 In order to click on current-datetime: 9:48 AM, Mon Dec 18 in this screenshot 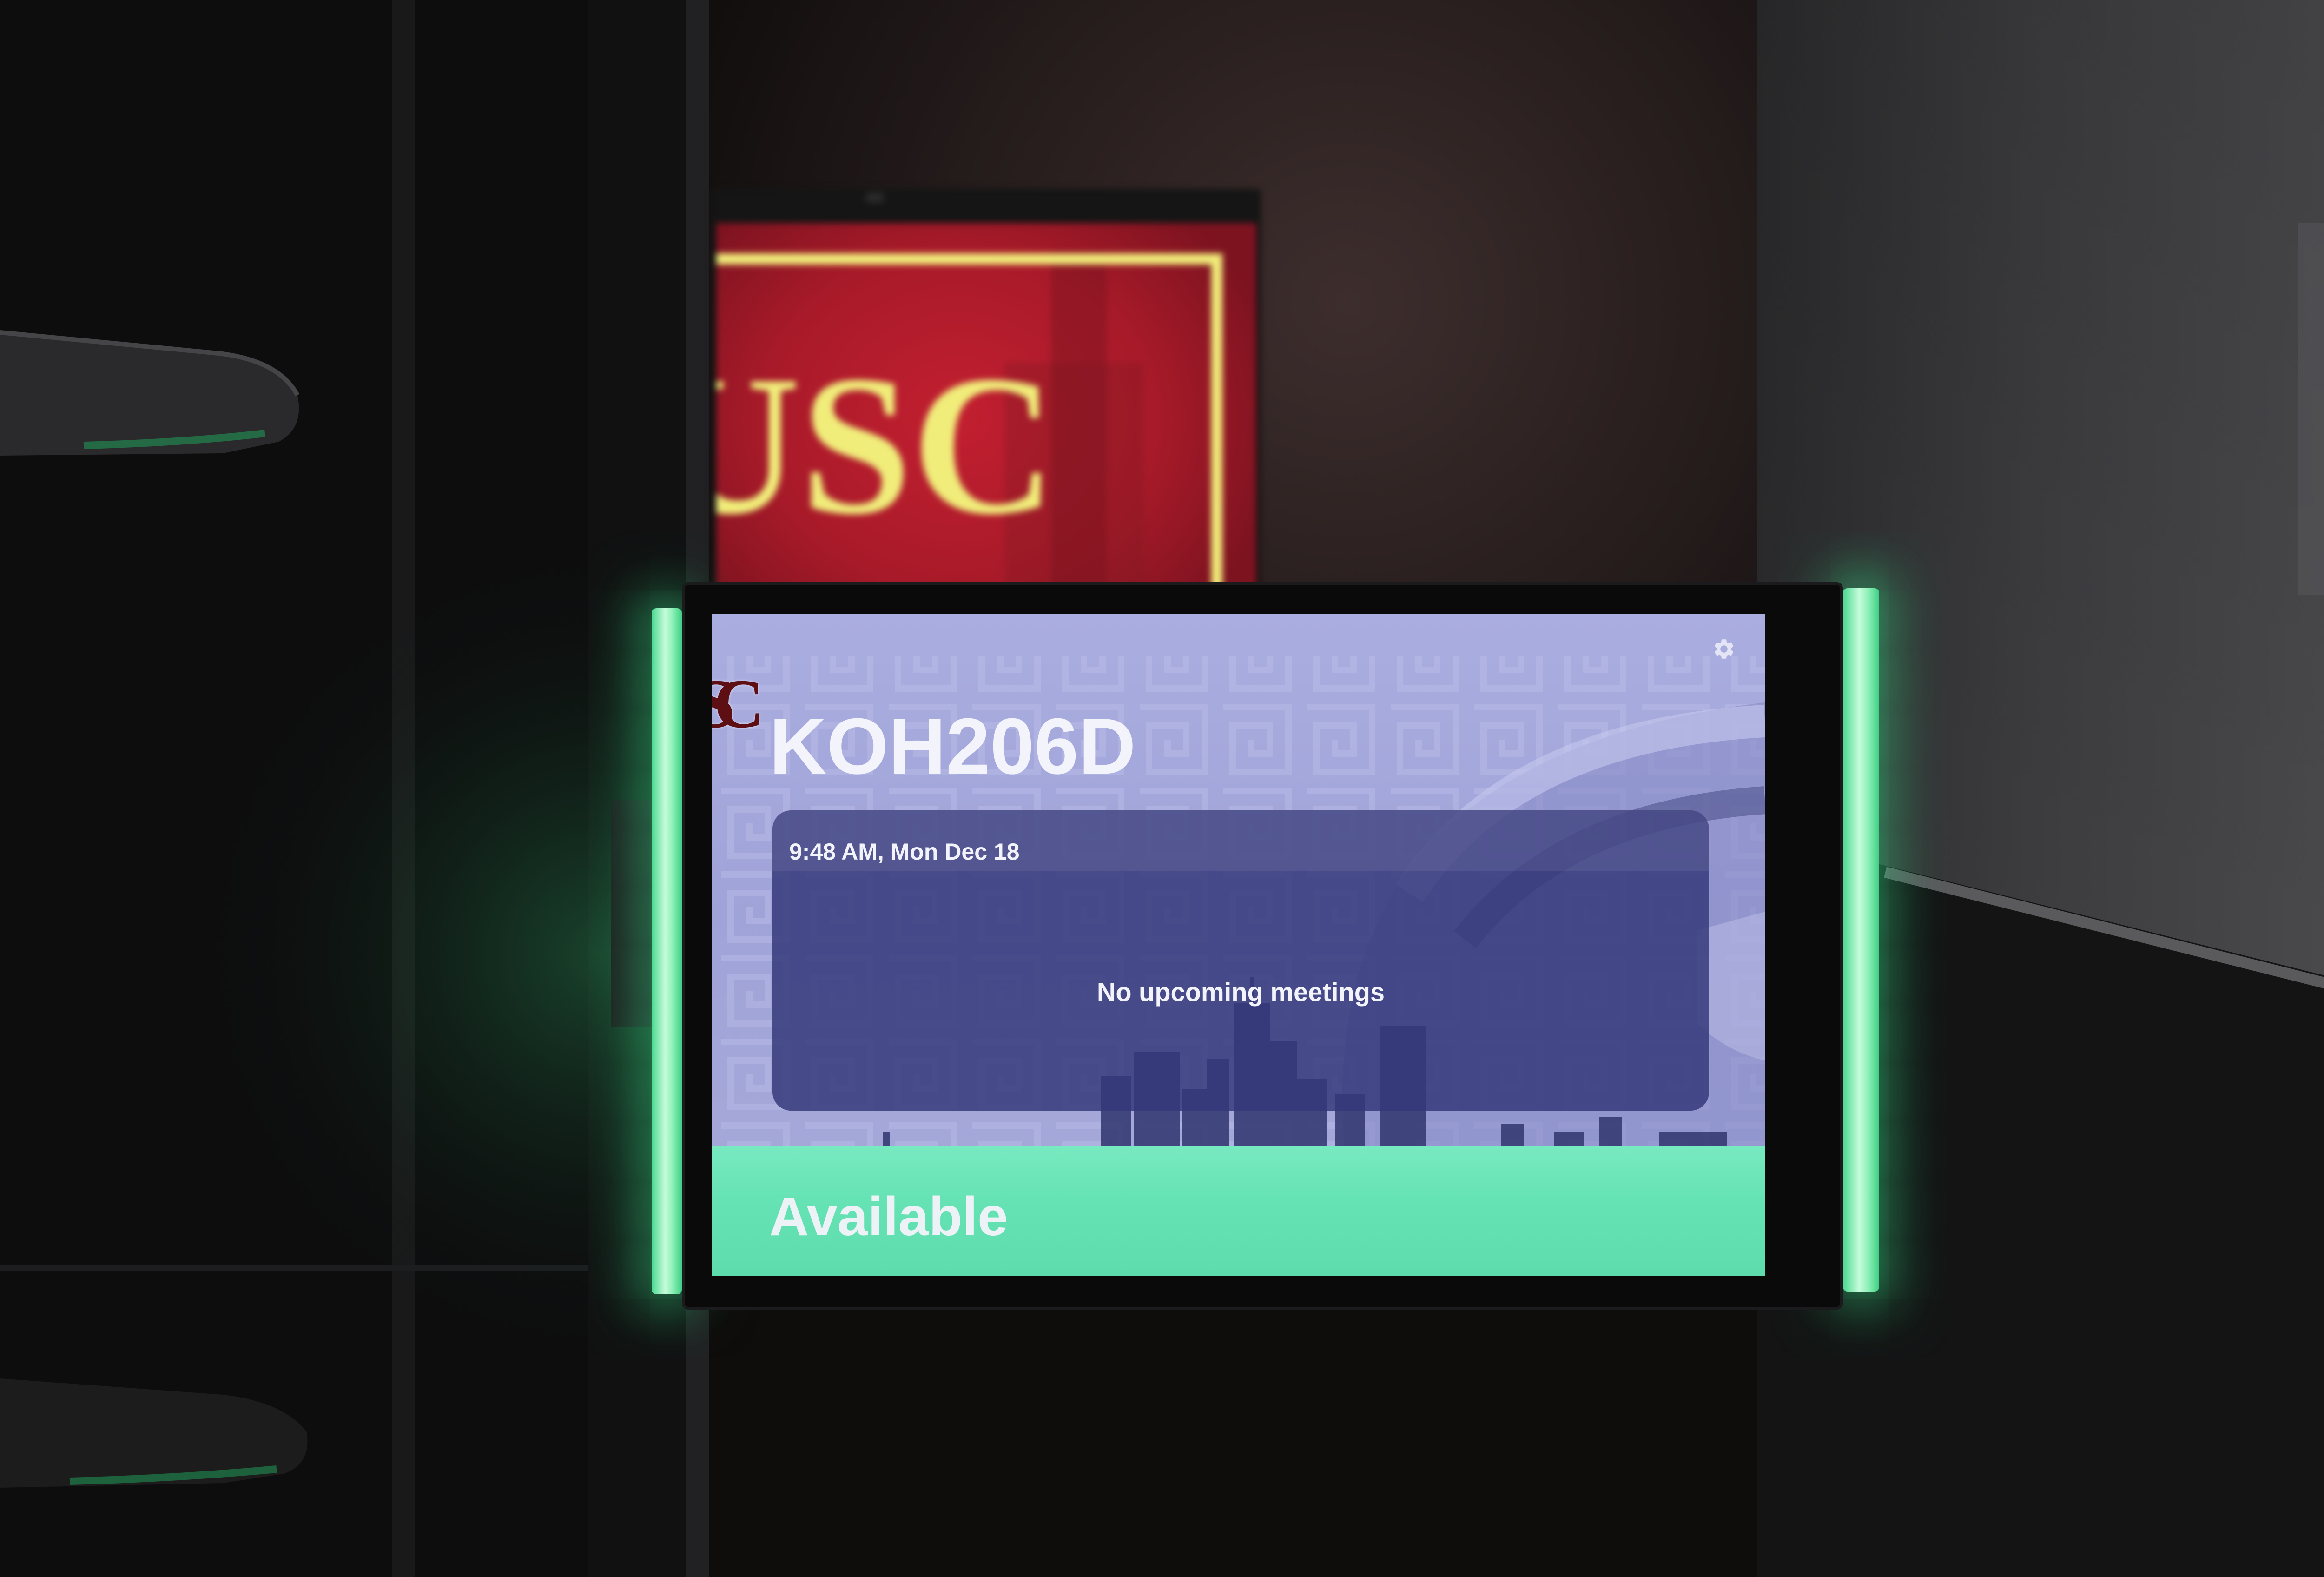, I will do `click(904, 852)`.